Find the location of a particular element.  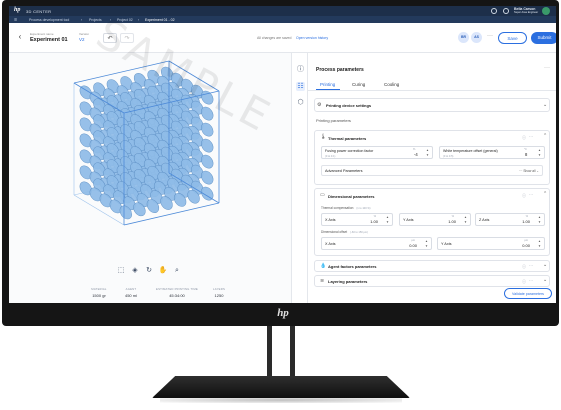

show-all-label: Show all is located at coordinates (529, 171).